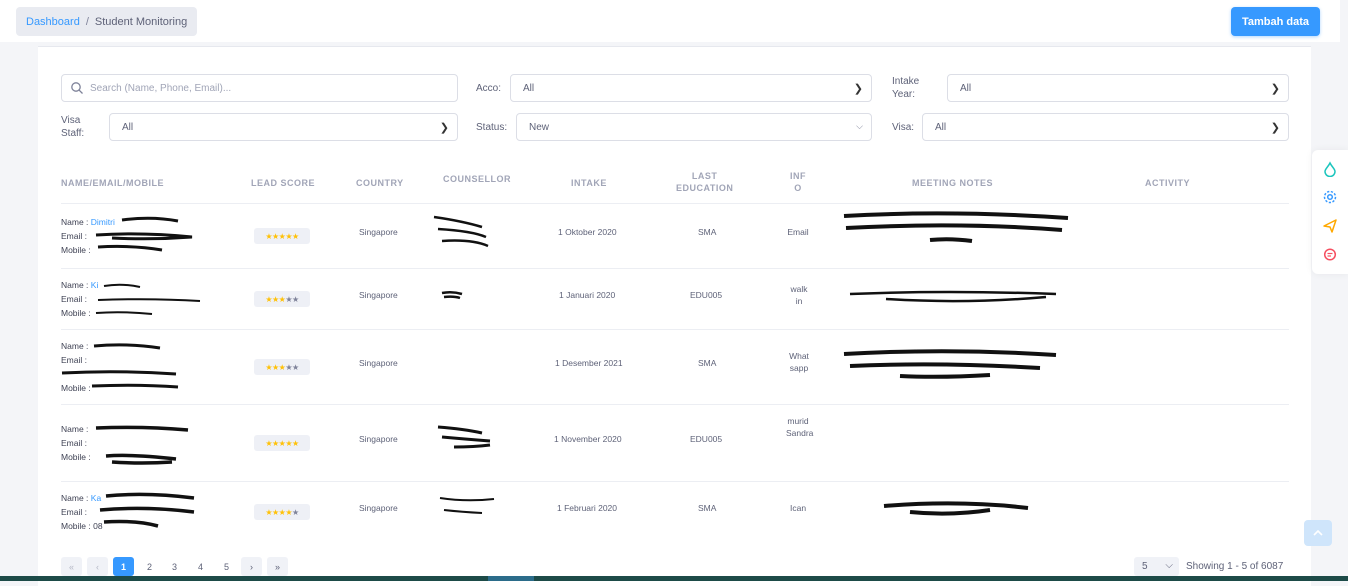  I want to click on acco-select: All ❯, so click(691, 88).